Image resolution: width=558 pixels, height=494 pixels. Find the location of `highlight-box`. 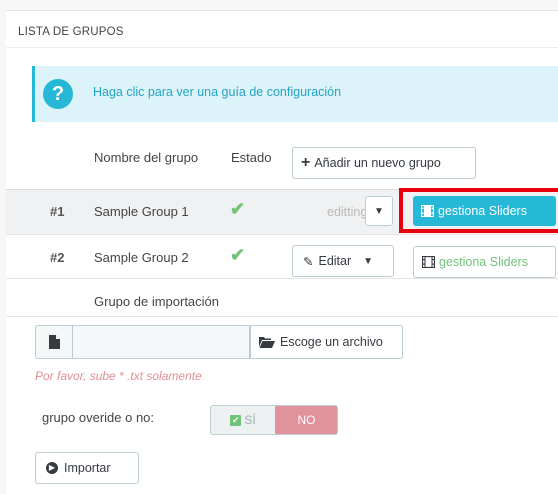

highlight-box is located at coordinates (478, 210).